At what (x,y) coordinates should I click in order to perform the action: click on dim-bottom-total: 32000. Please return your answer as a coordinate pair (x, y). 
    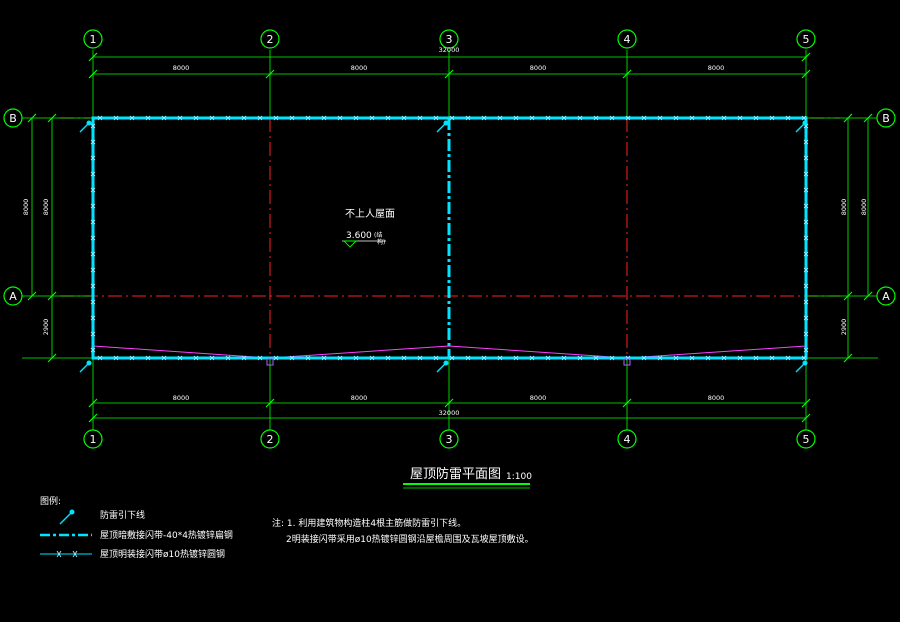
    Looking at the image, I should click on (449, 413).